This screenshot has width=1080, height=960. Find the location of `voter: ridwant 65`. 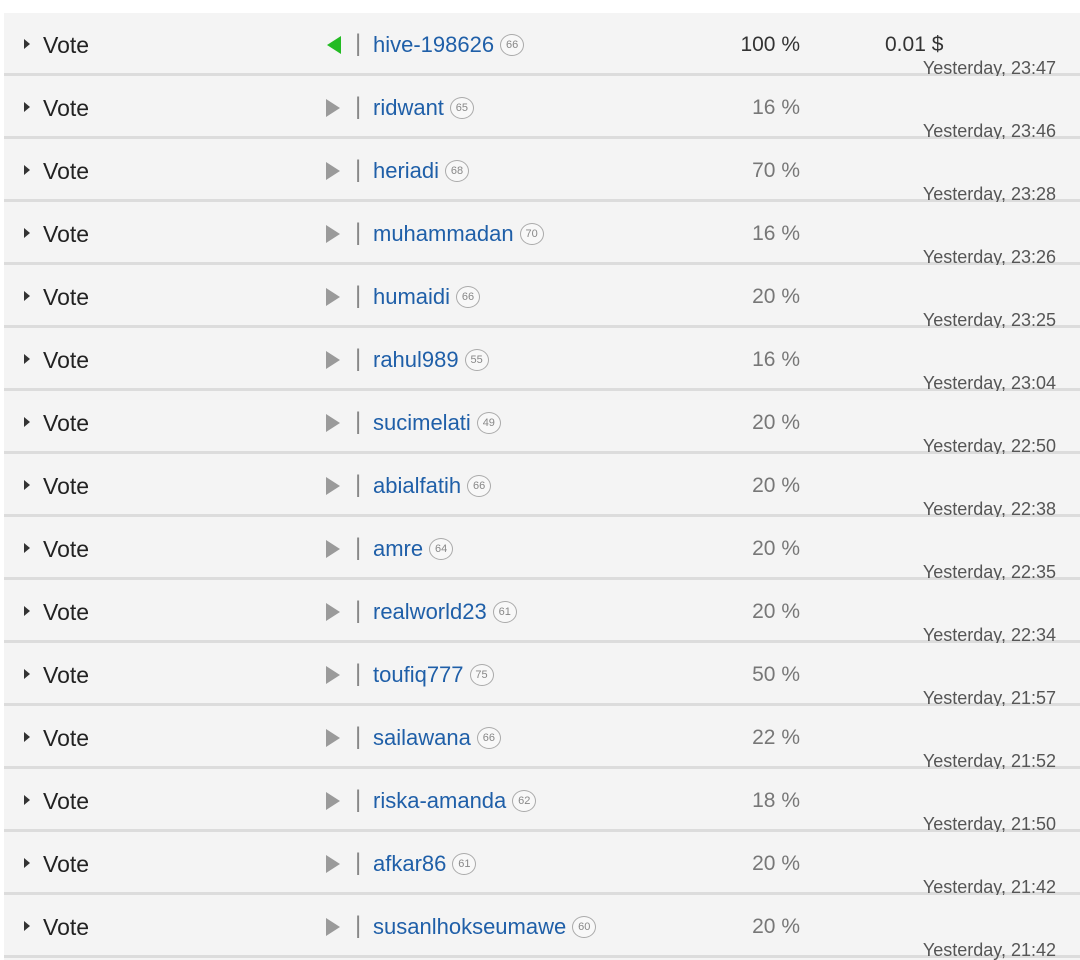

voter: ridwant 65 is located at coordinates (423, 108).